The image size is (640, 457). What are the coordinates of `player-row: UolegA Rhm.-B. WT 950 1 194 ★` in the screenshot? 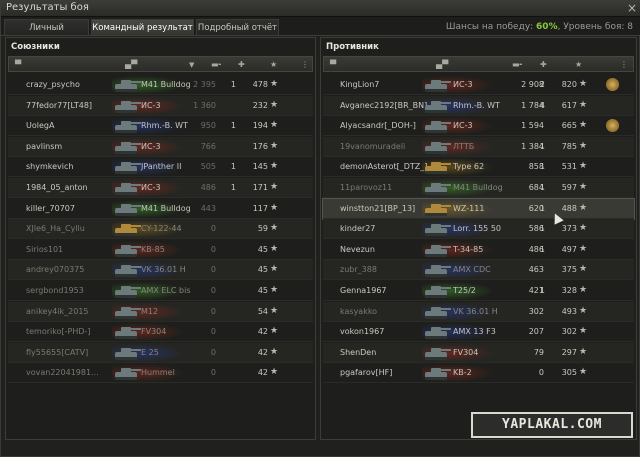 It's located at (160, 126).